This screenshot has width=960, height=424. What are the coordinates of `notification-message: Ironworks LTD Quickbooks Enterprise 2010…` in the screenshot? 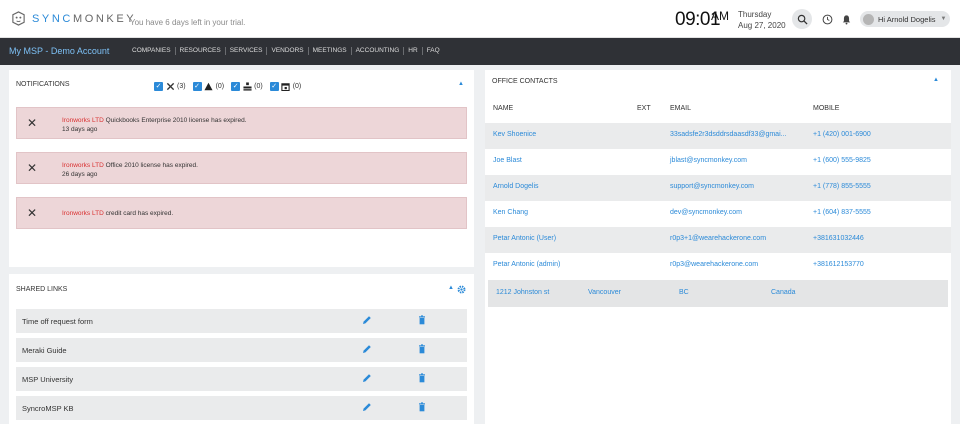 It's located at (154, 125).